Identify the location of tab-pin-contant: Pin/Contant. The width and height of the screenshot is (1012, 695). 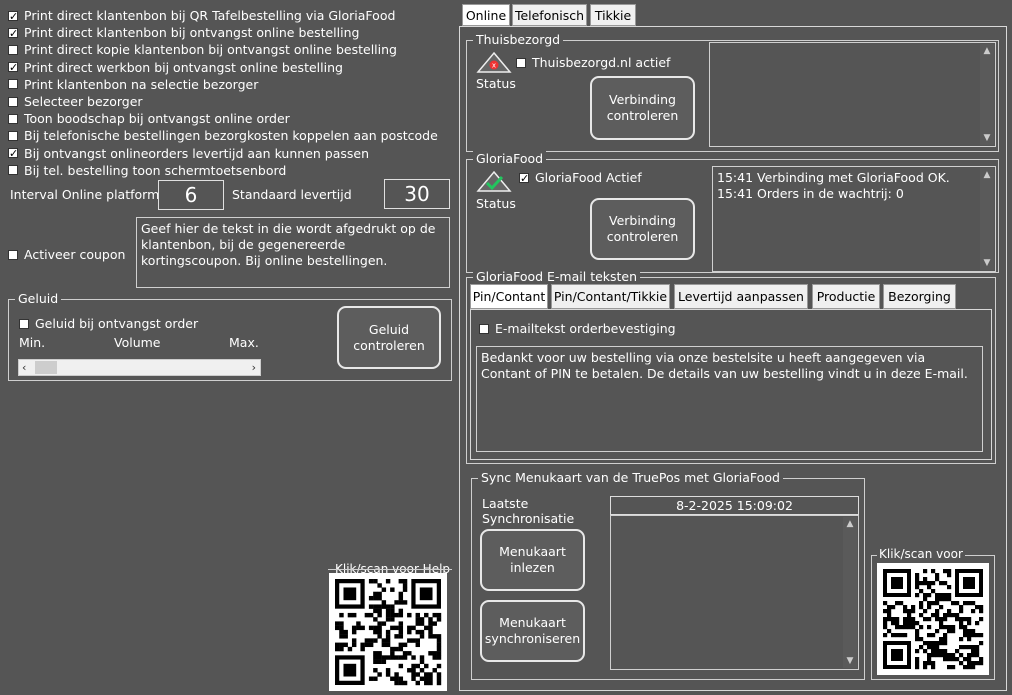
(509, 296).